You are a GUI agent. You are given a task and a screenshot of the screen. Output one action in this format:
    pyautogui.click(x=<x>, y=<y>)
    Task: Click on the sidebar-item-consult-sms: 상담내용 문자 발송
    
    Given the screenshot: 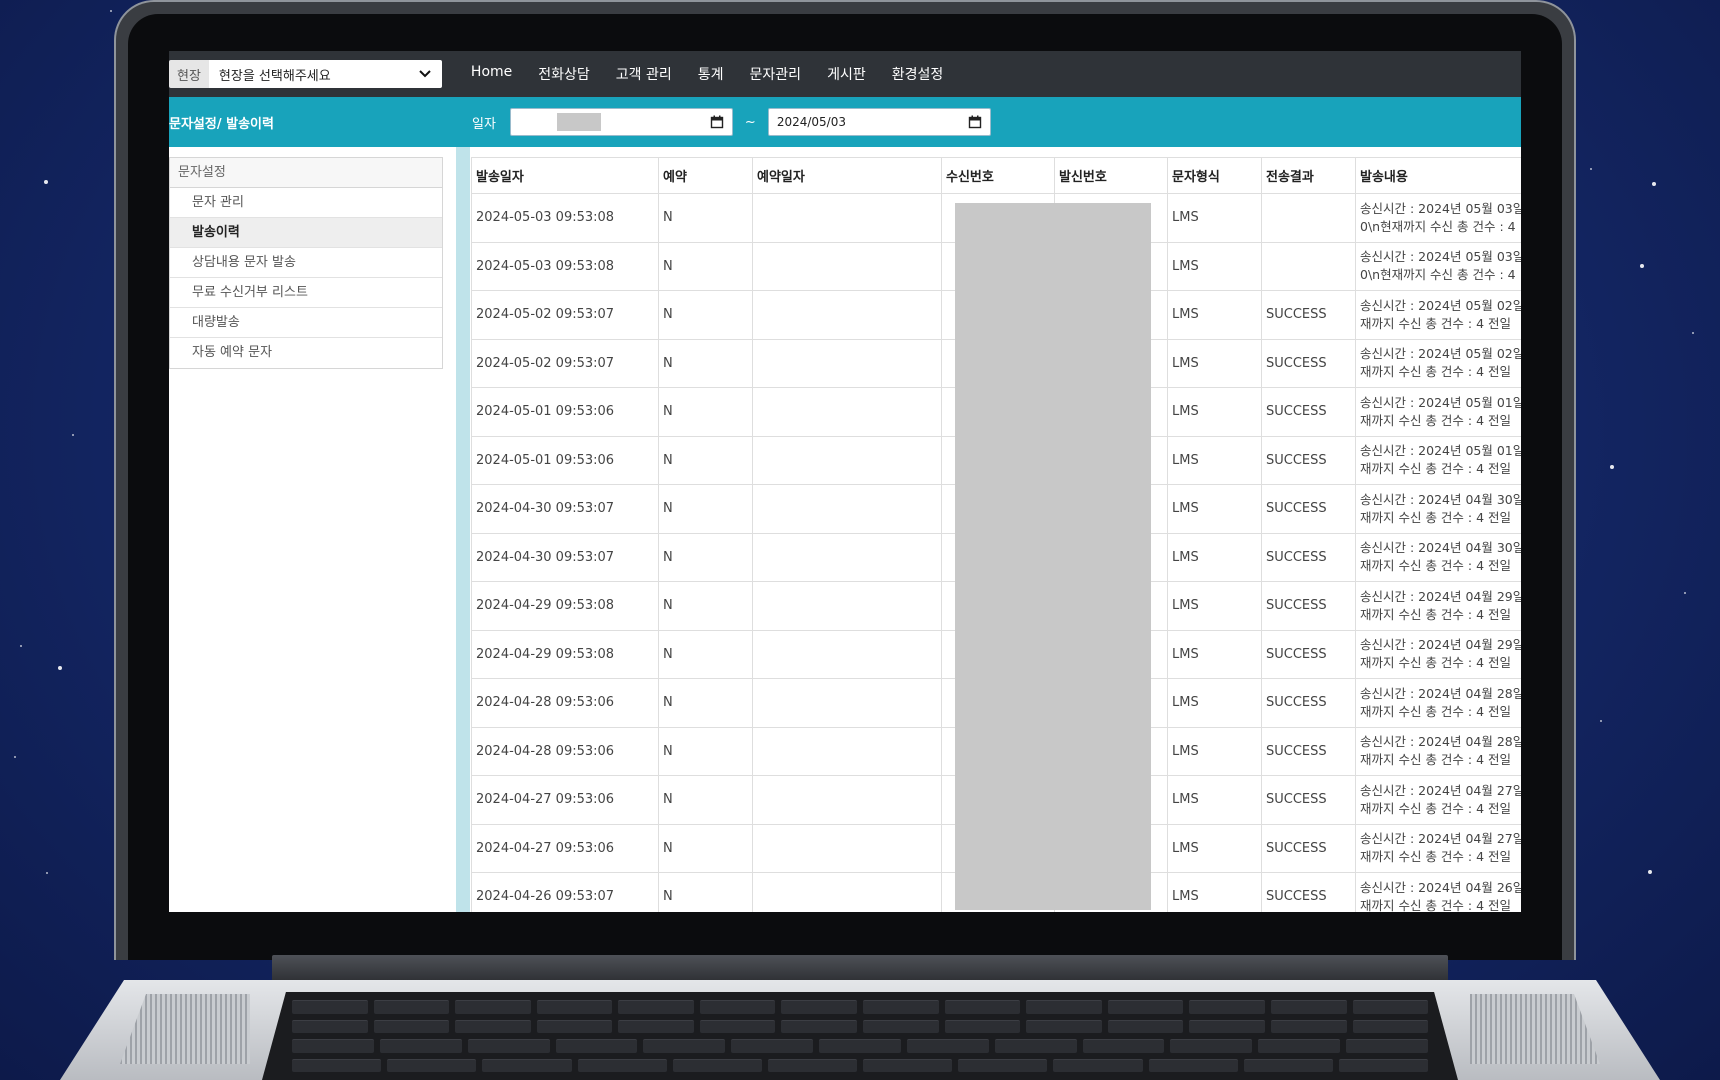 What is the action you would take?
    pyautogui.click(x=306, y=263)
    